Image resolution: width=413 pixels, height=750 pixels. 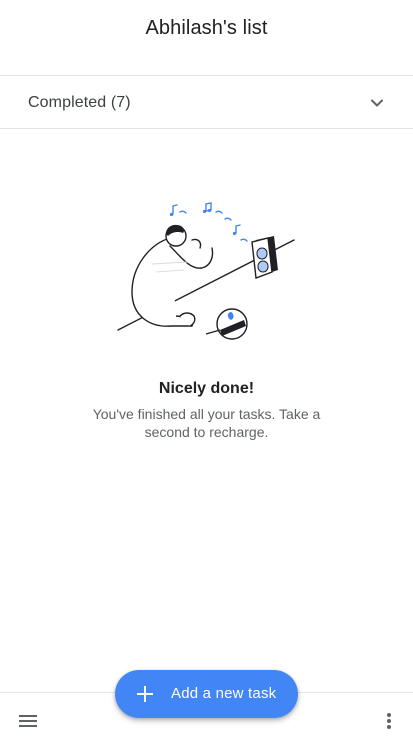 What do you see at coordinates (264, 257) in the screenshot?
I see `speaker-icon` at bounding box center [264, 257].